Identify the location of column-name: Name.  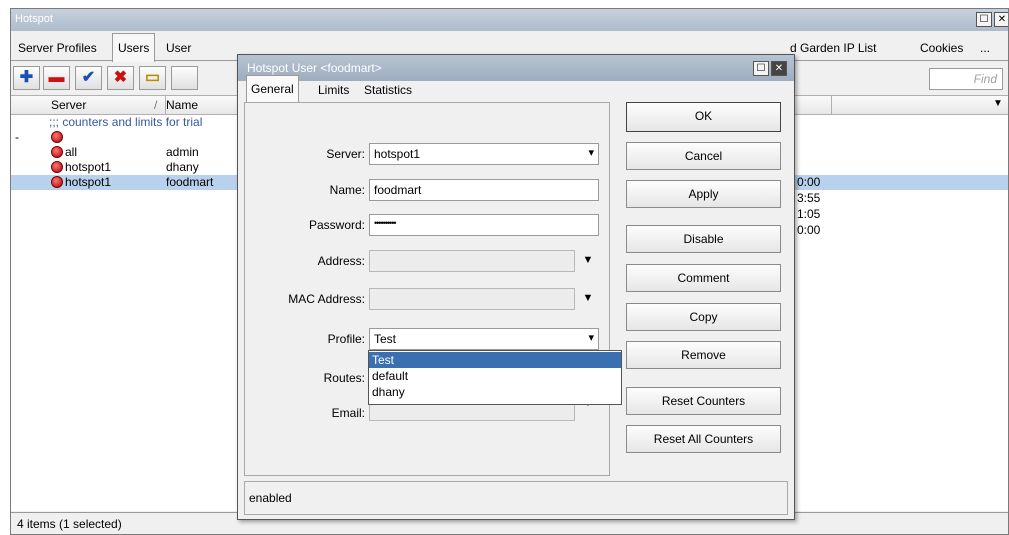
(182, 105).